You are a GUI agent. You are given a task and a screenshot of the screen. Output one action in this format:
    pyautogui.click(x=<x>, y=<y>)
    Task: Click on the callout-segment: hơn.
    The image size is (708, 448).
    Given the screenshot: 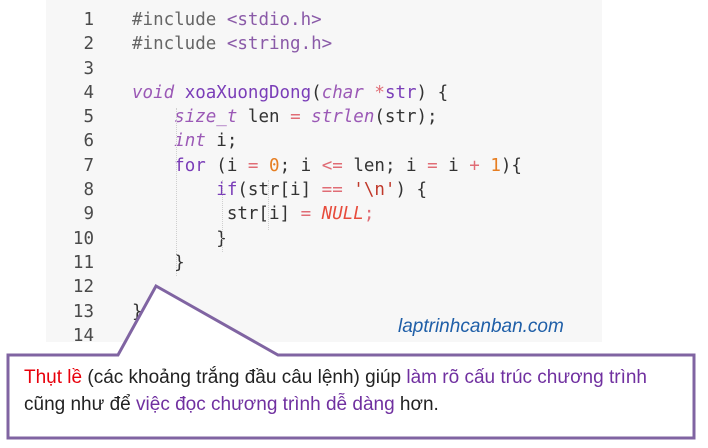 What is the action you would take?
    pyautogui.click(x=416, y=404)
    